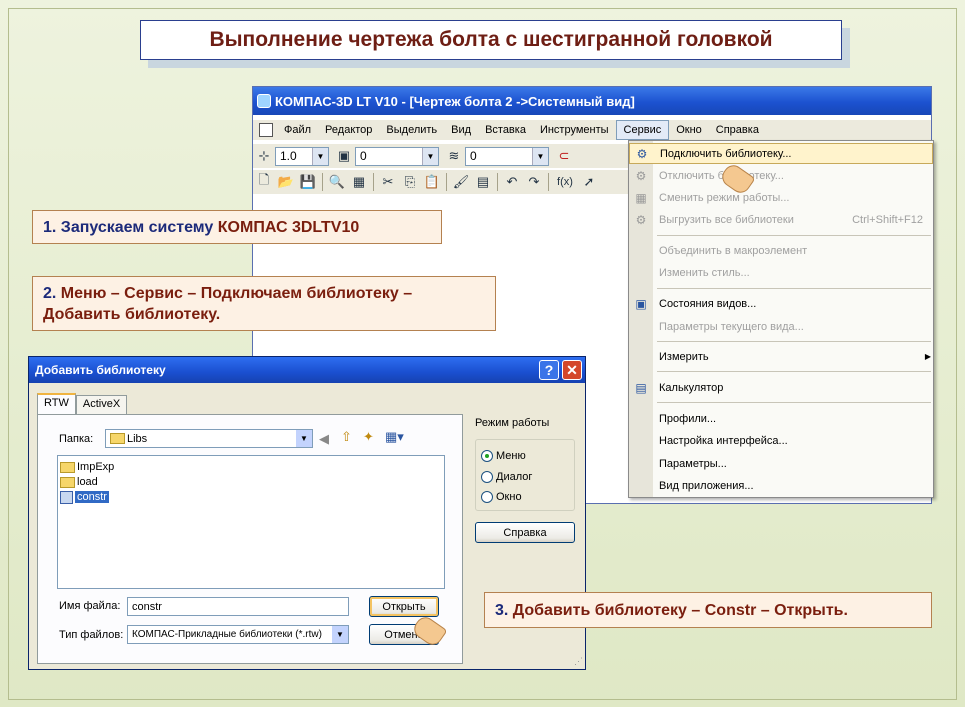 This screenshot has width=965, height=707. Describe the element at coordinates (461, 182) in the screenshot. I see `format-brush-icon: 🖌` at that location.